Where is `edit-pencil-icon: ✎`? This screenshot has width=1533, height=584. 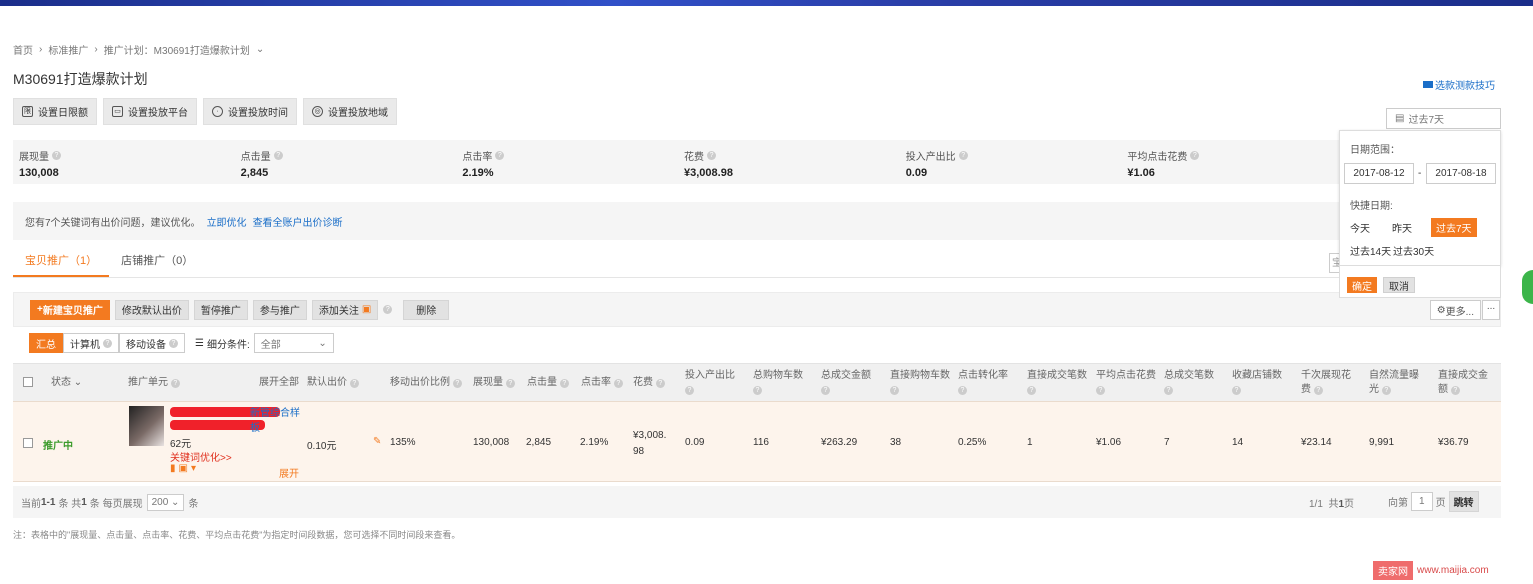
edit-pencil-icon: ✎ is located at coordinates (377, 441).